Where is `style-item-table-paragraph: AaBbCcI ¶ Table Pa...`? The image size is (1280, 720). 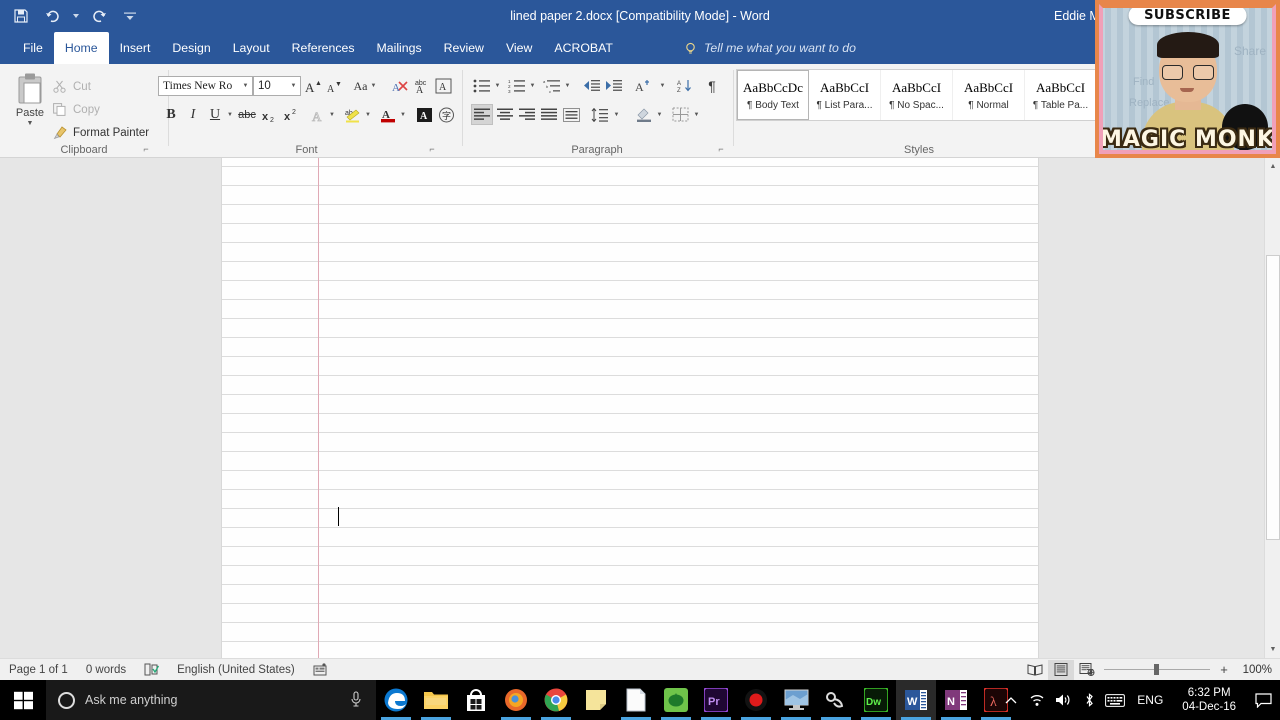 style-item-table-paragraph: AaBbCcI ¶ Table Pa... is located at coordinates (1061, 95).